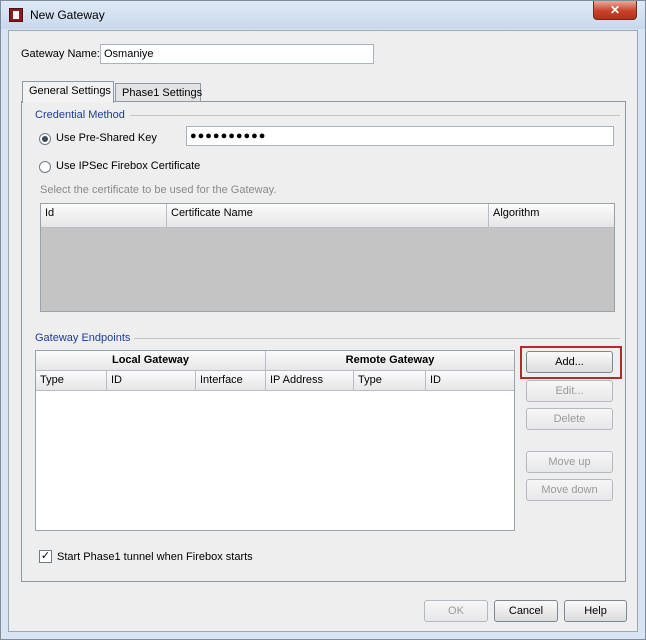  What do you see at coordinates (104, 216) in the screenshot?
I see `cert-col-id: Id` at bounding box center [104, 216].